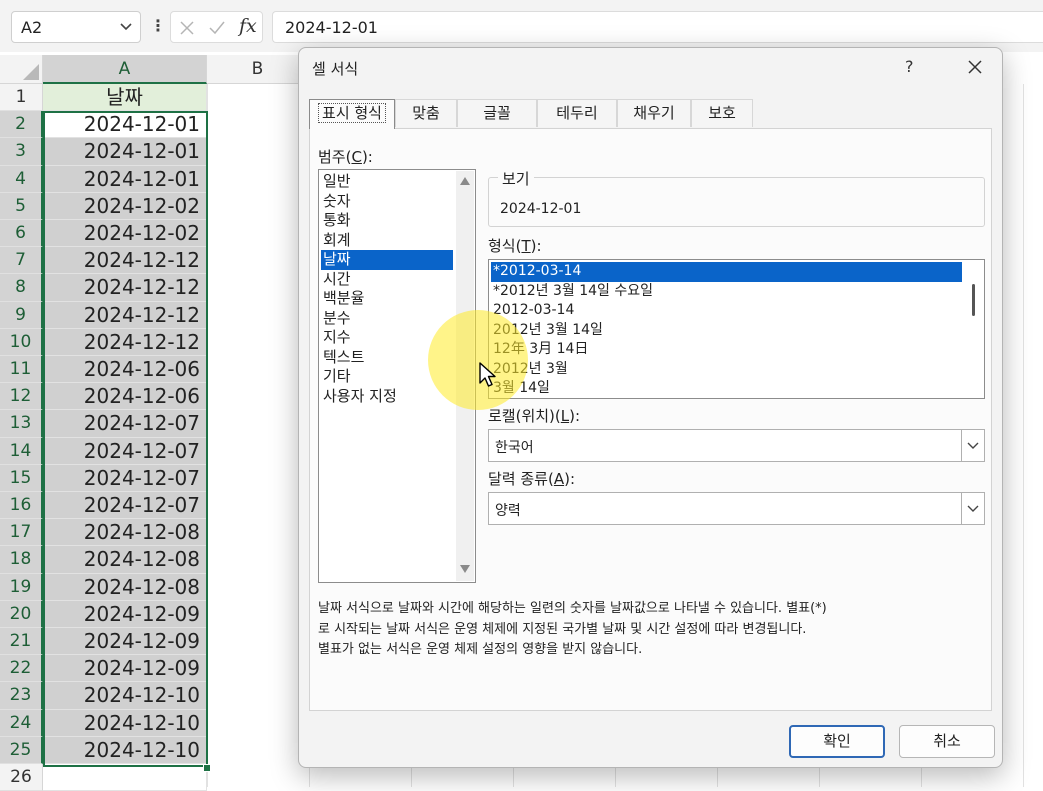  Describe the element at coordinates (21, 451) in the screenshot. I see `row-header: 14` at that location.